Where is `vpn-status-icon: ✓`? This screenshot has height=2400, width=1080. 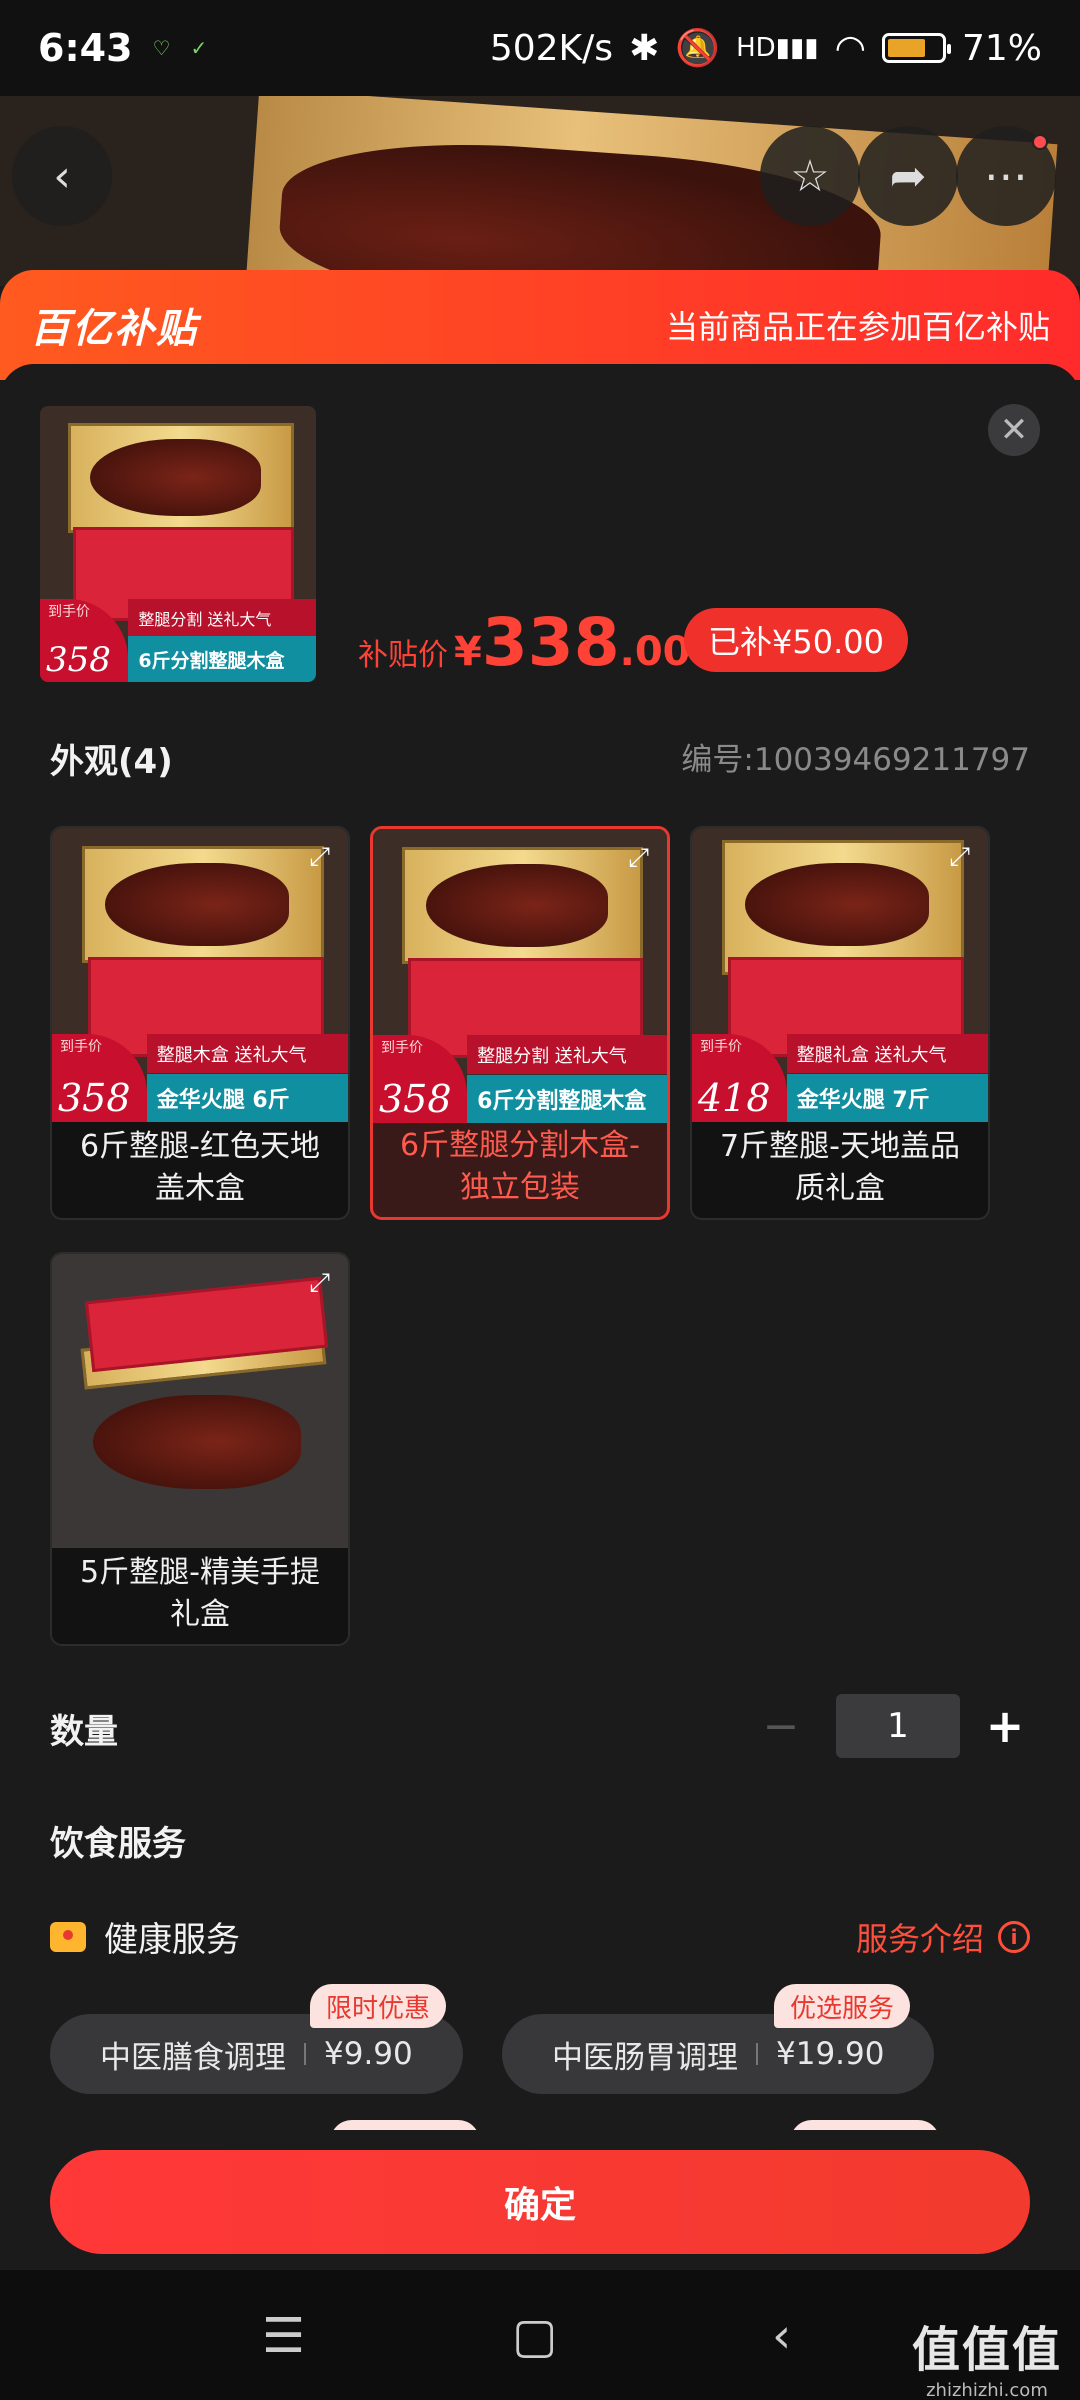 vpn-status-icon: ✓ is located at coordinates (199, 48).